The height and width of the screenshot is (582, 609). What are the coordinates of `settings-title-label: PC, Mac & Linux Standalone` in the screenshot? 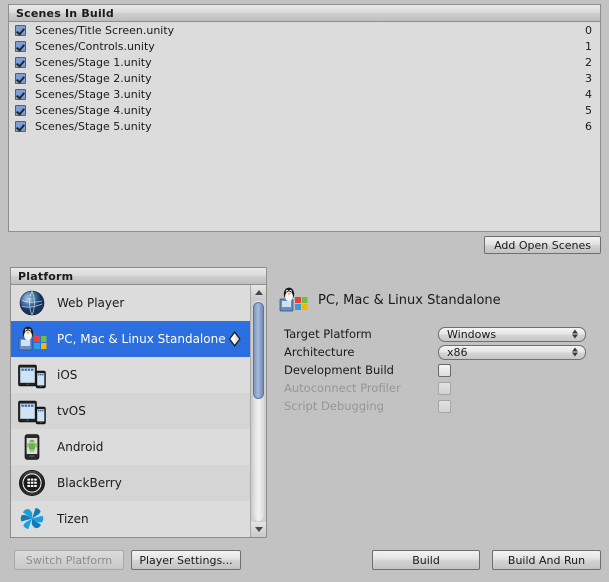 It's located at (409, 300).